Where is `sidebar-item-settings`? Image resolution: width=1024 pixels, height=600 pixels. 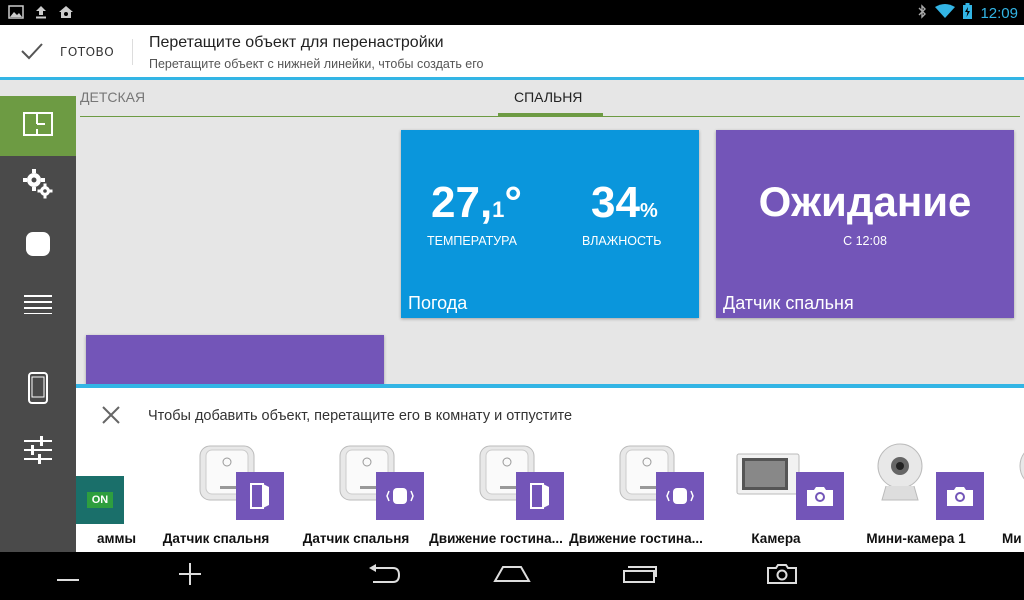 sidebar-item-settings is located at coordinates (38, 186).